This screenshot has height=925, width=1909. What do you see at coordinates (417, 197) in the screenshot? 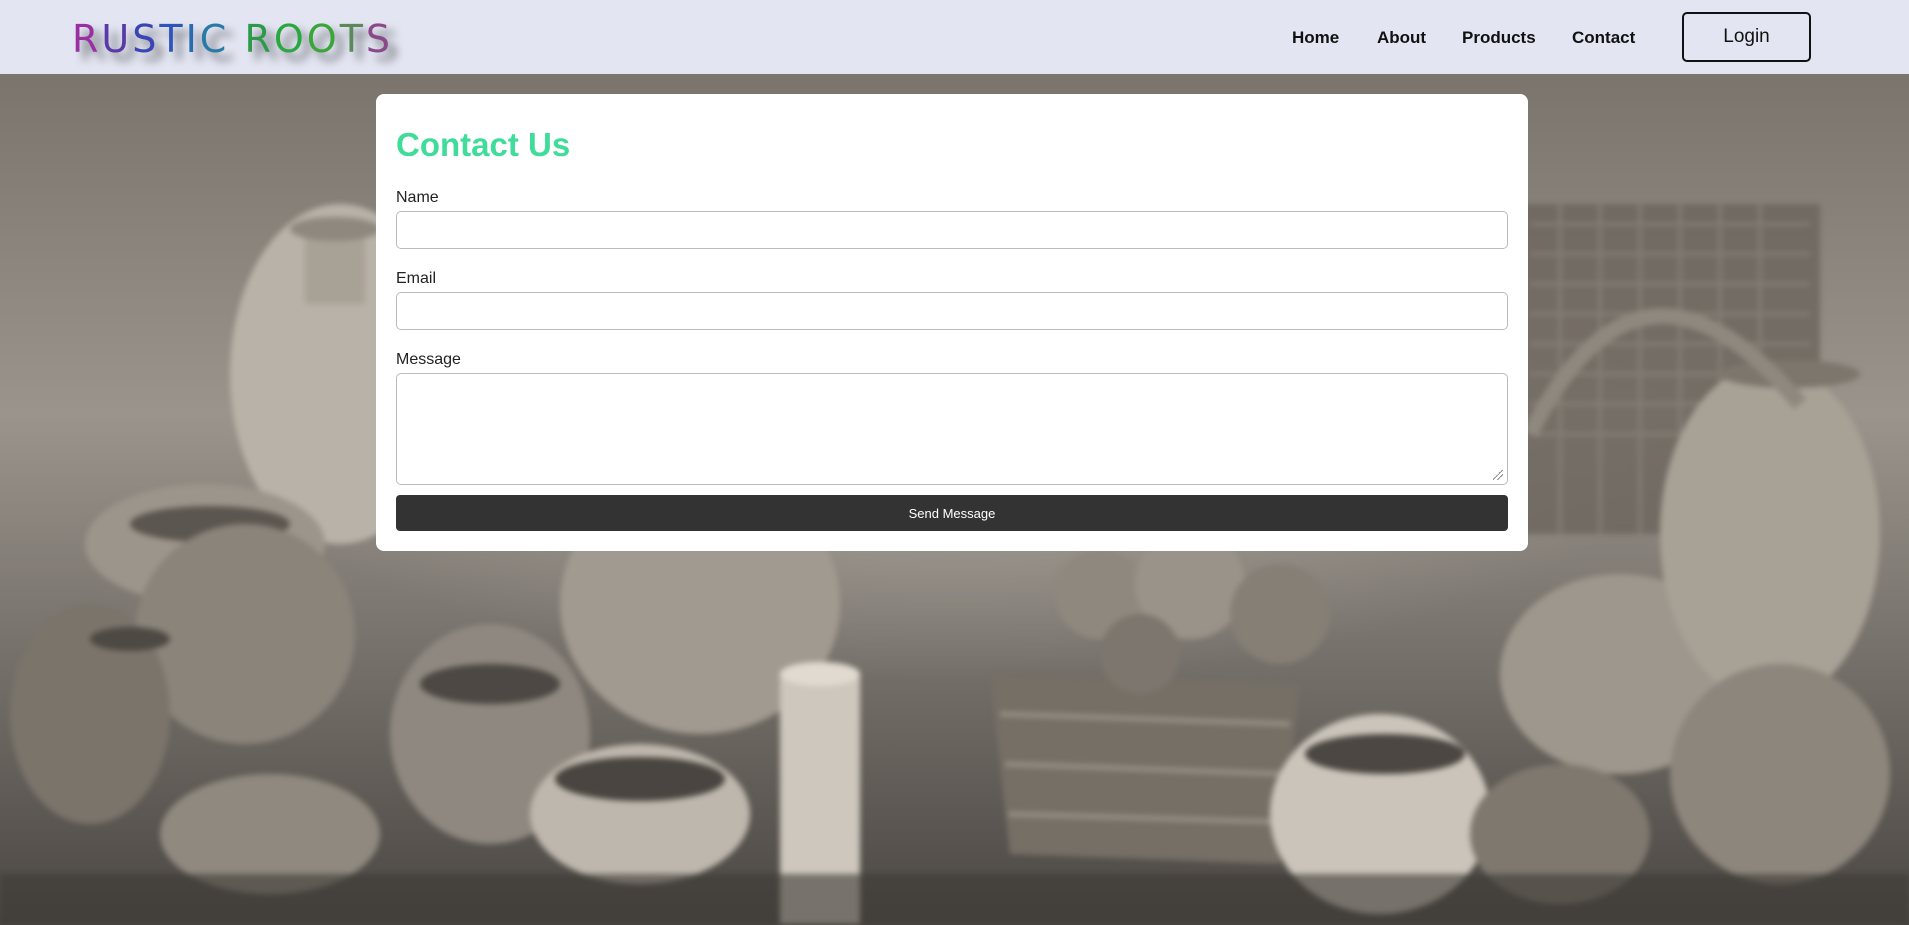
I see `name-label: Name` at bounding box center [417, 197].